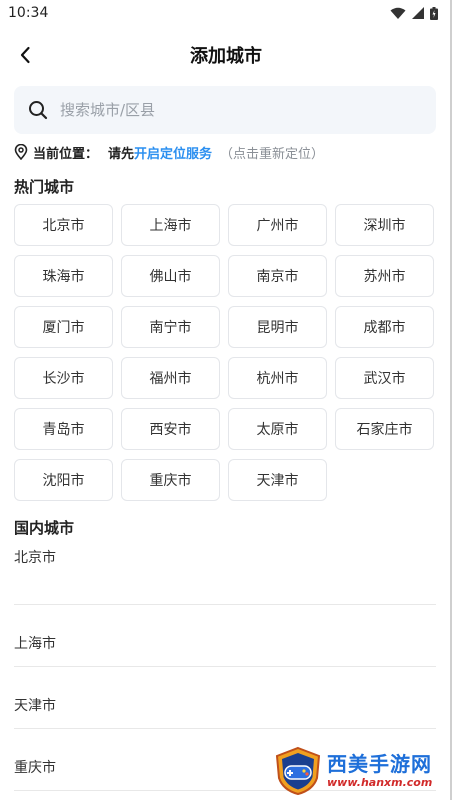 The width and height of the screenshot is (452, 800). Describe the element at coordinates (63, 225) in the screenshot. I see `hot-city-button: 北京市` at that location.